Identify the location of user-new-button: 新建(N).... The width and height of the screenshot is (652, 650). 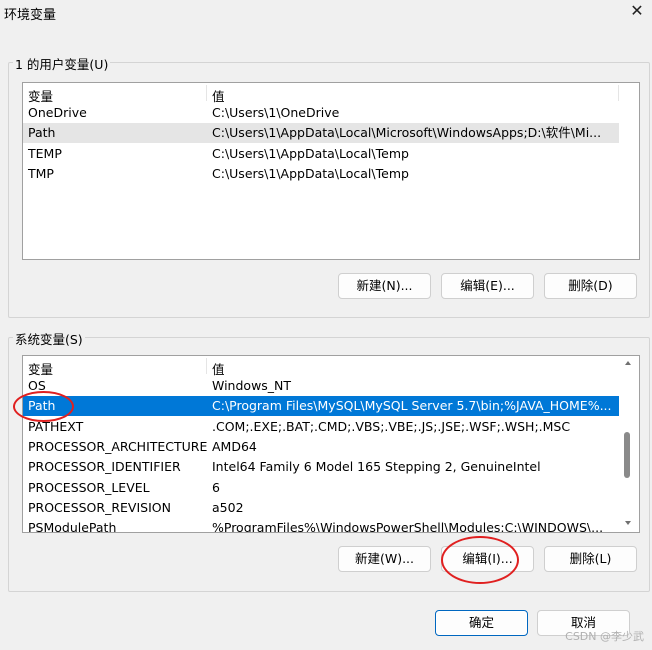
(384, 286).